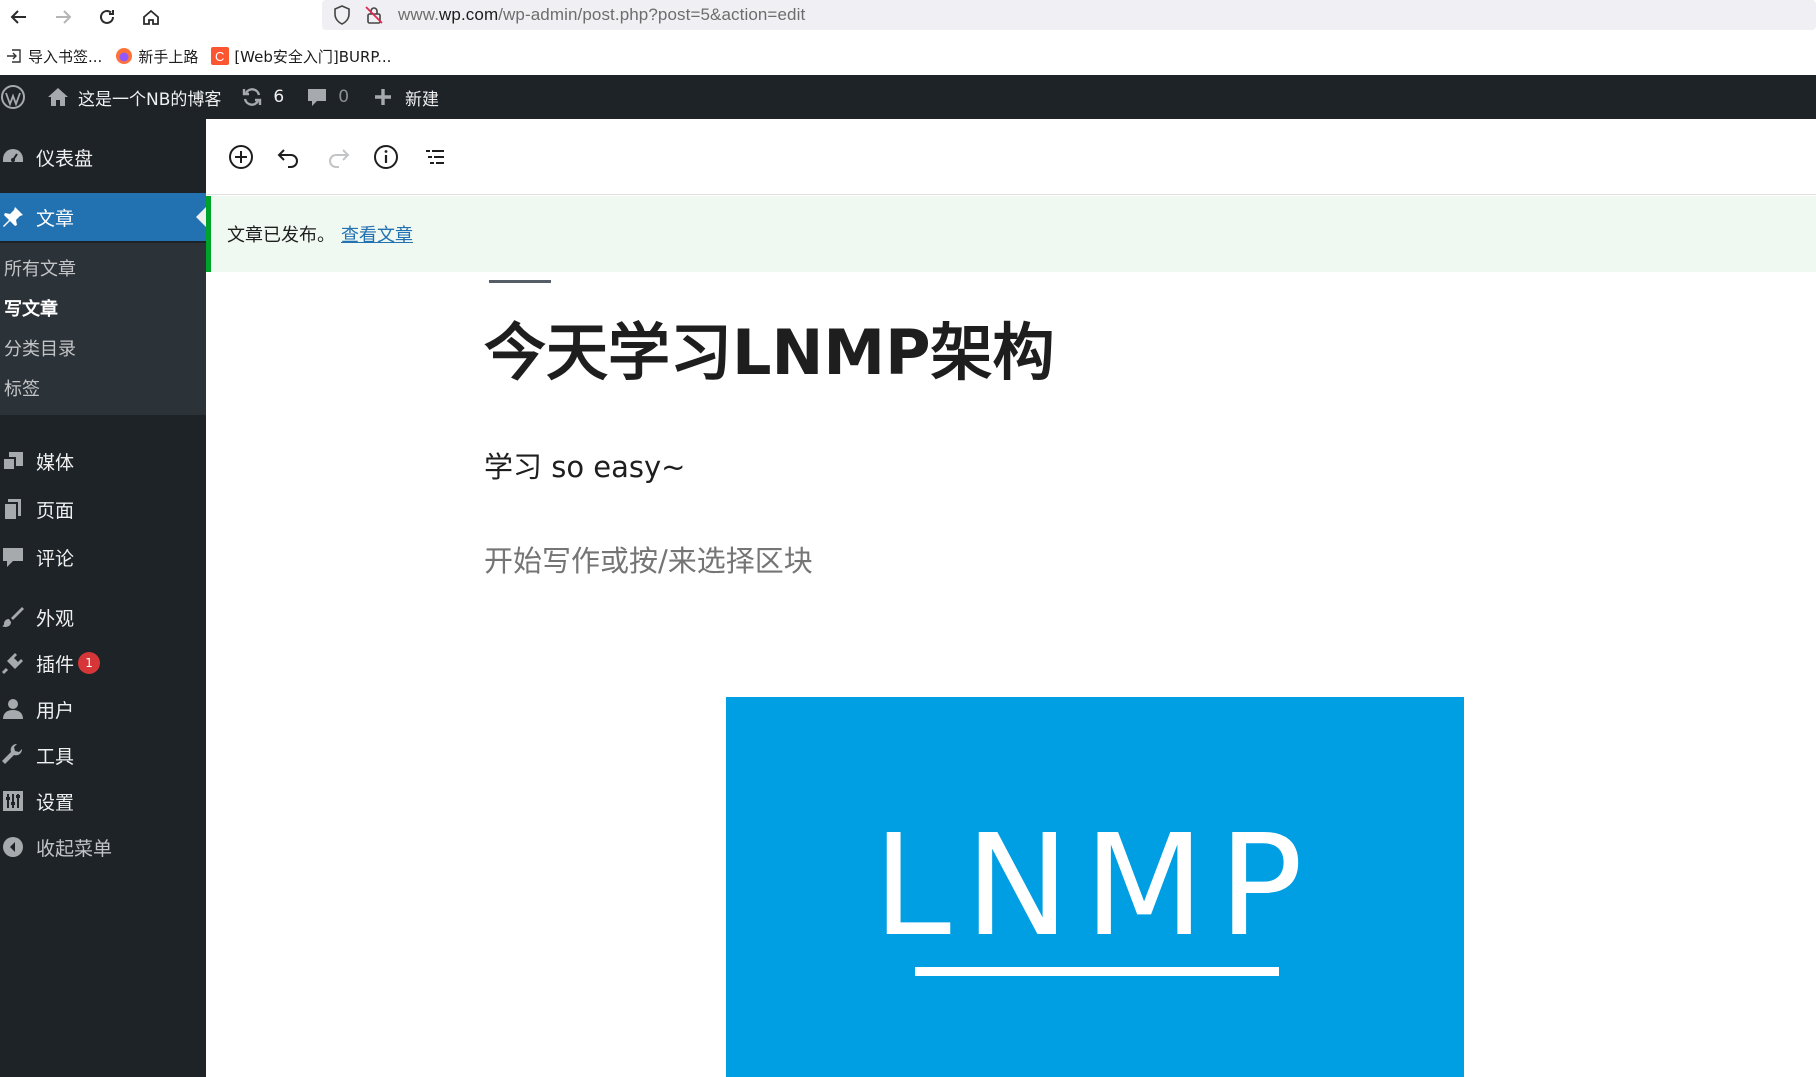 This screenshot has width=1816, height=1077. I want to click on menu-plugins: 插件 1, so click(103, 663).